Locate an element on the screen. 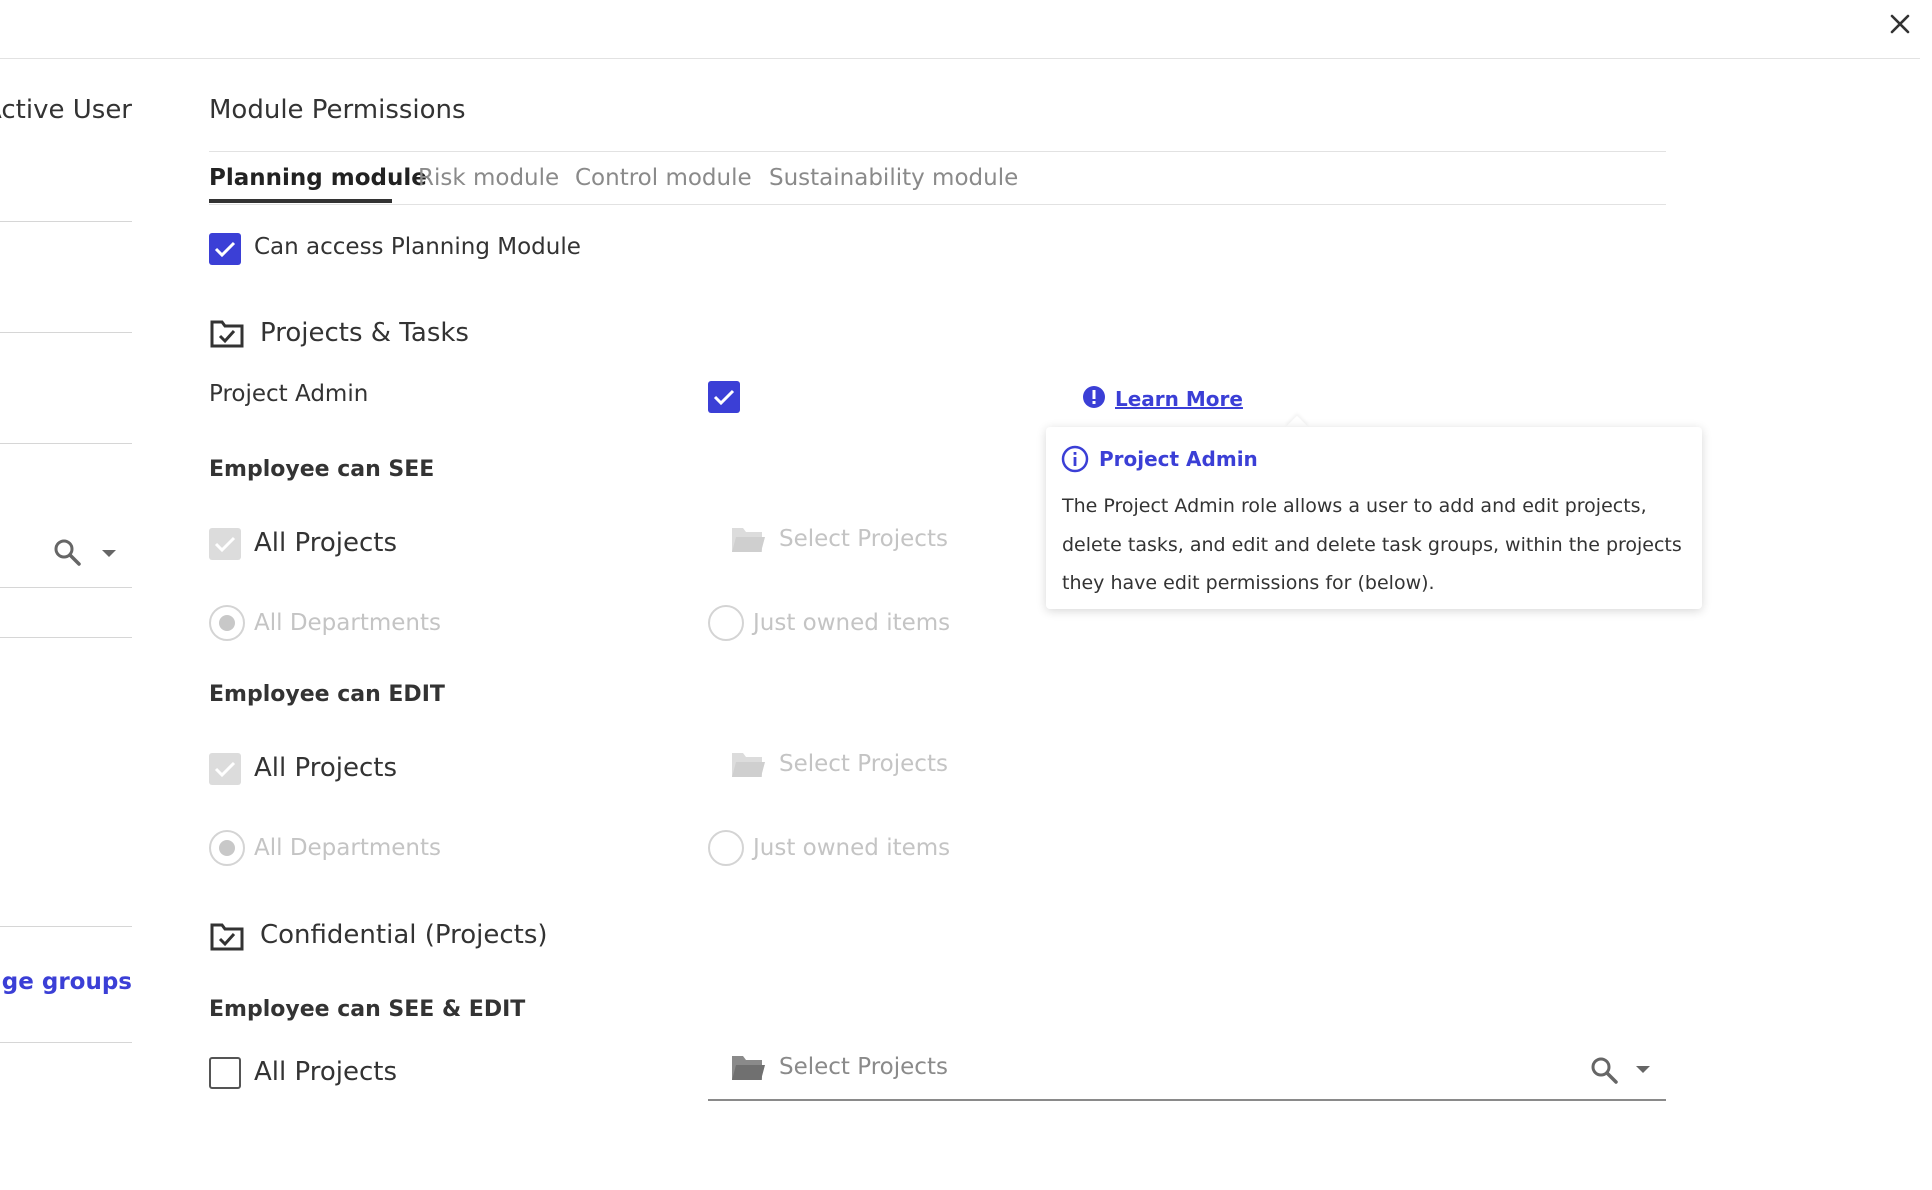 This screenshot has width=1932, height=1190. can-access-checkbox is located at coordinates (225, 249).